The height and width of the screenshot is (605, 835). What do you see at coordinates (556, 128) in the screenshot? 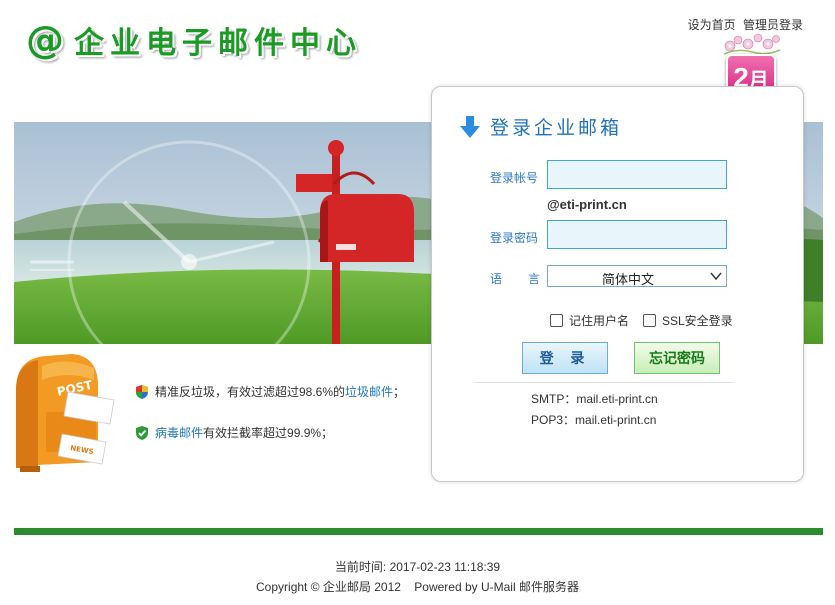
I see `login-title-text: 登录企业邮箱` at bounding box center [556, 128].